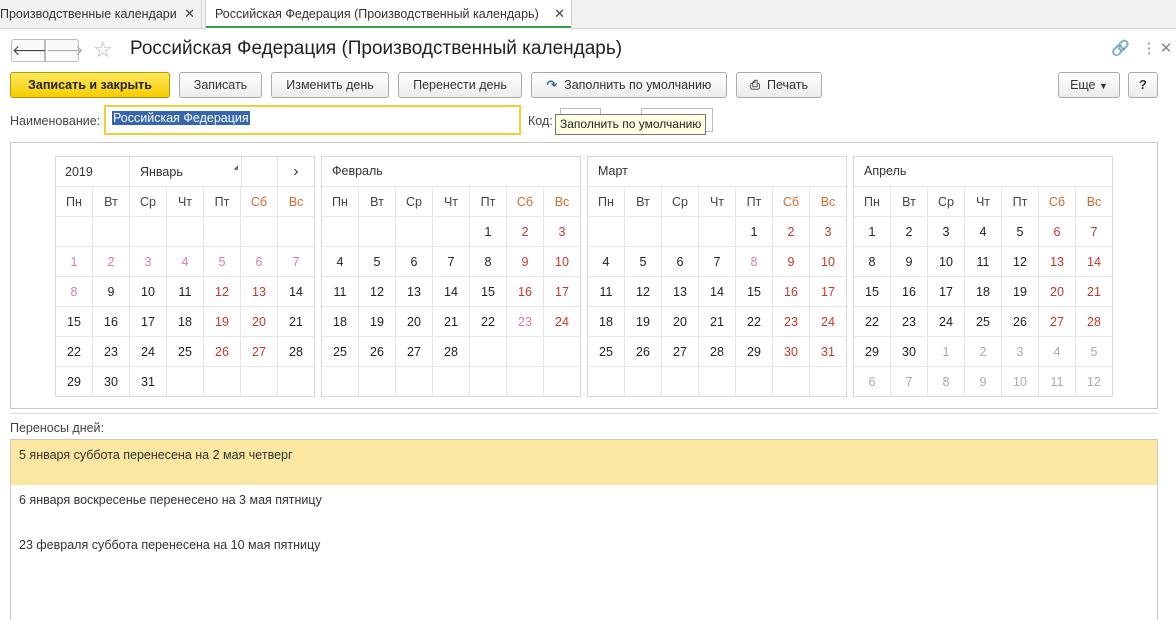 Image resolution: width=1176 pixels, height=620 pixels. I want to click on change-day-button: Изменить день, so click(330, 85).